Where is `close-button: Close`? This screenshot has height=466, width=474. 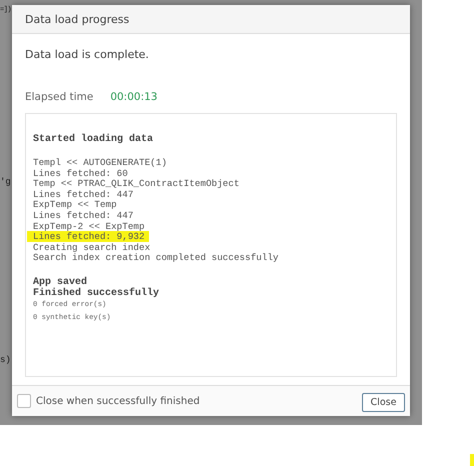 close-button: Close is located at coordinates (383, 402).